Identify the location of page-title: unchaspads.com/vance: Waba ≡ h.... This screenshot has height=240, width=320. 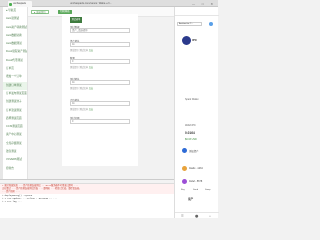
(91, 3).